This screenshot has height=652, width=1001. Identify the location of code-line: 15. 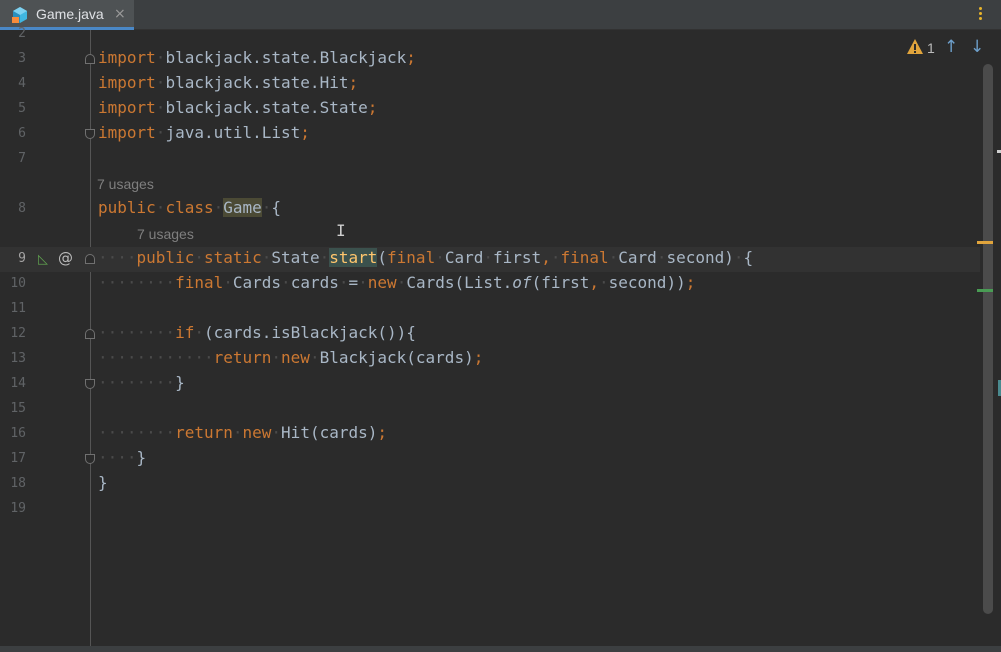
(490, 409).